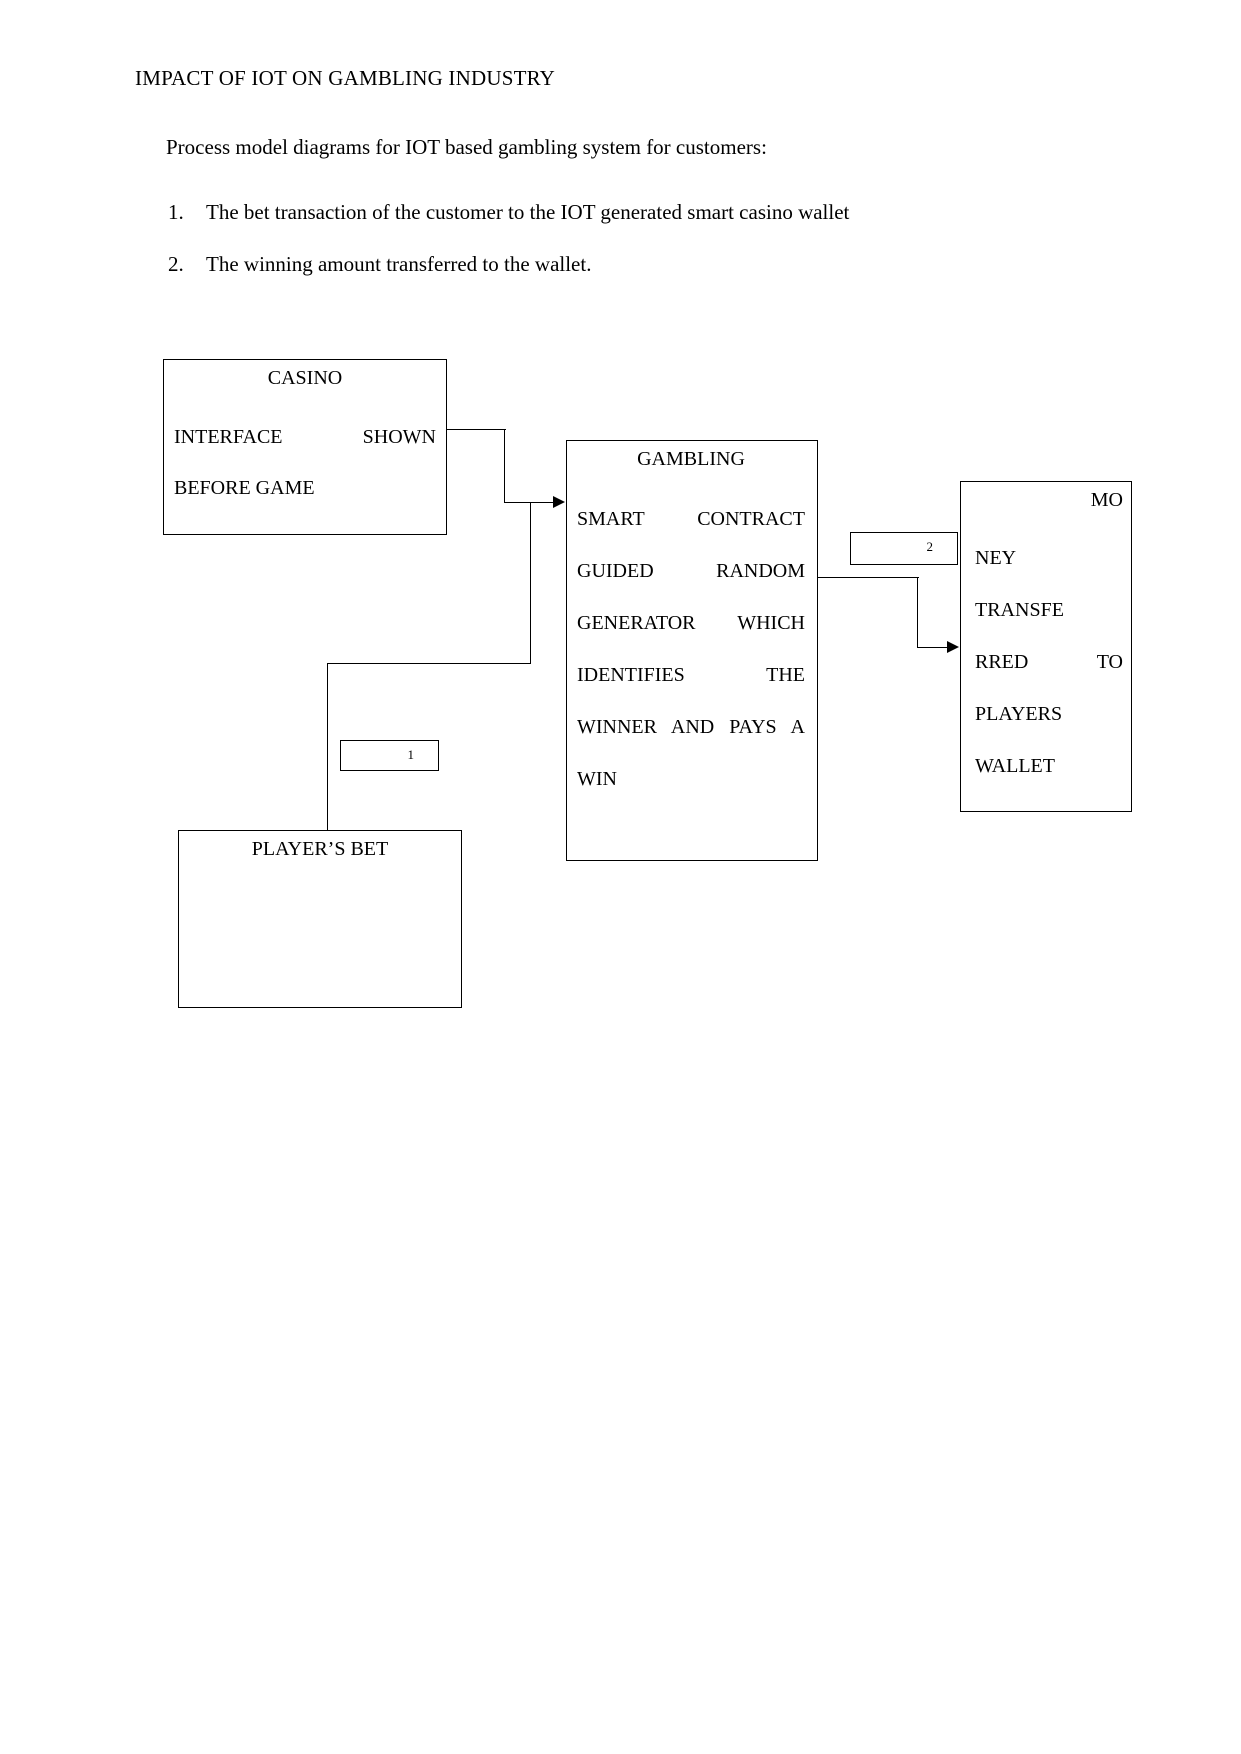 This screenshot has width=1241, height=1754. I want to click on edge-playerbet-to-gambling-v2, so click(531, 583).